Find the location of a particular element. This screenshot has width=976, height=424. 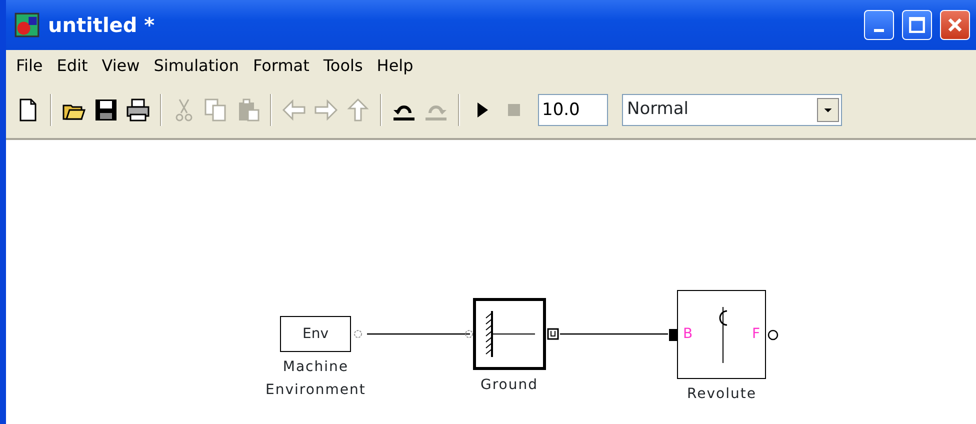

block-text: Env is located at coordinates (315, 334).